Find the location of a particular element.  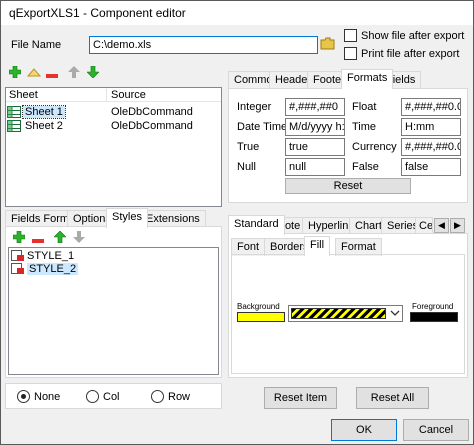

tab-scroll-right-button: ▶ is located at coordinates (457, 225).